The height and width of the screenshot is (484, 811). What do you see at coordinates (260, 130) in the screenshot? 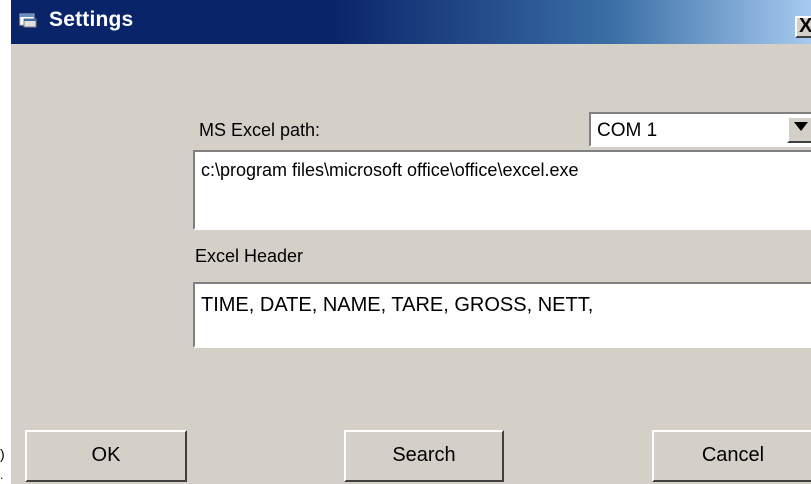
I see `excel-path-label: MS Excel path:` at bounding box center [260, 130].